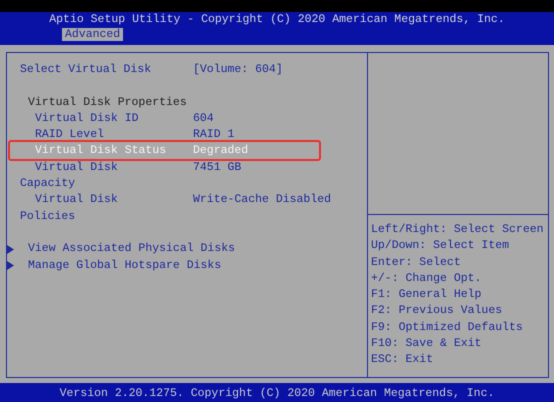  What do you see at coordinates (437, 311) in the screenshot?
I see `help-text: F2: Previous Values` at bounding box center [437, 311].